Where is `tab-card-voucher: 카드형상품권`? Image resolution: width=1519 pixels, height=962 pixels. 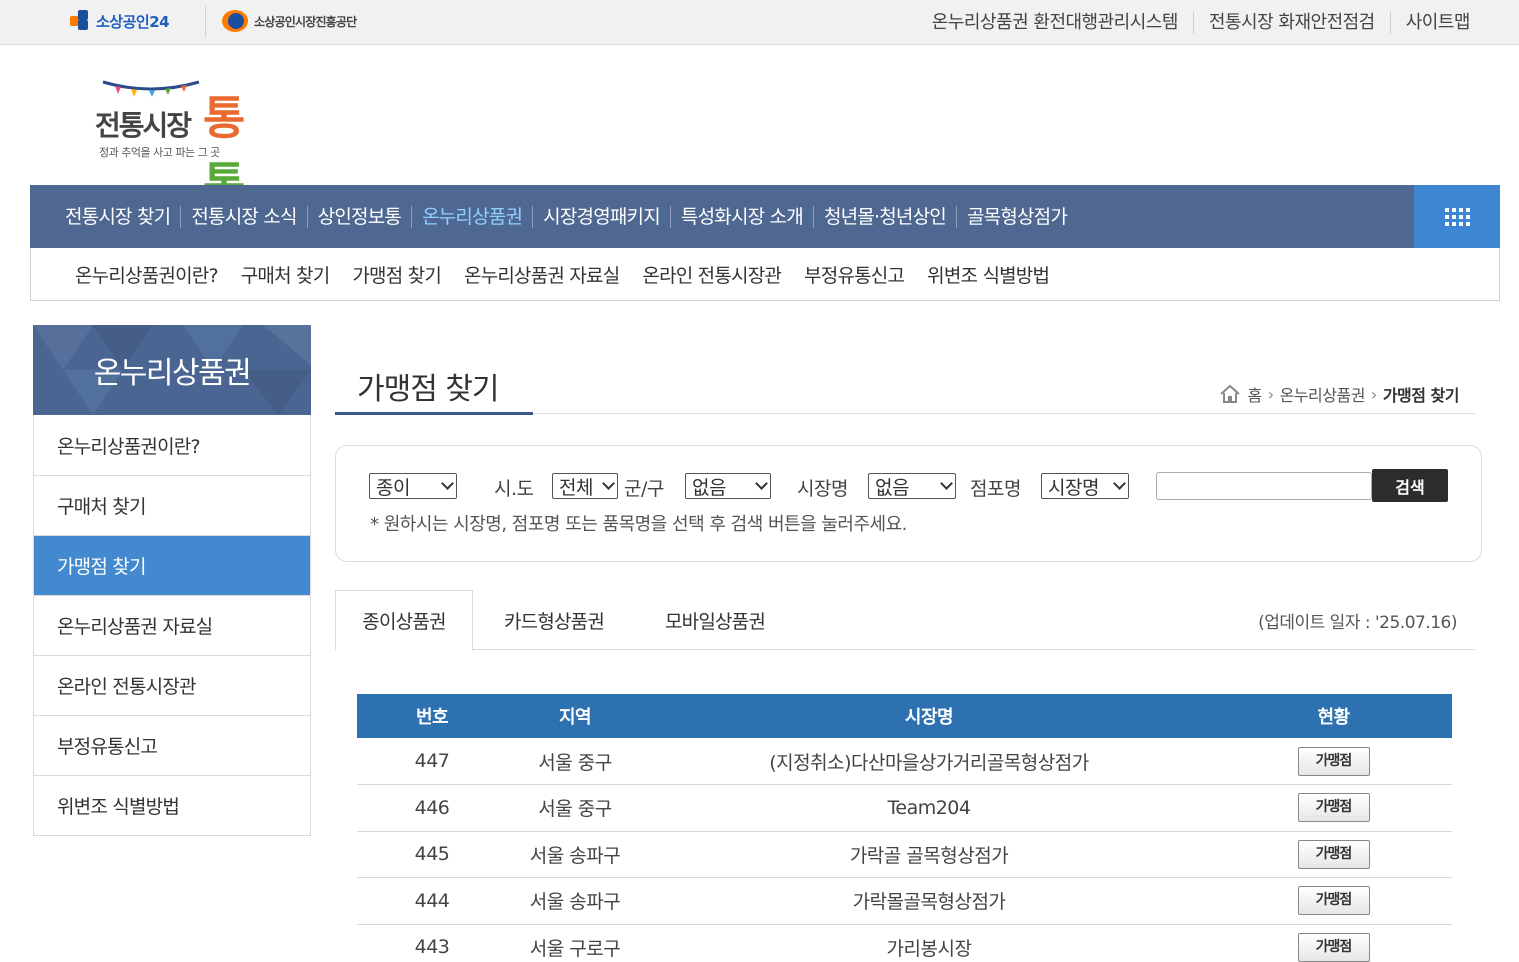 tab-card-voucher: 카드형상품권 is located at coordinates (554, 620).